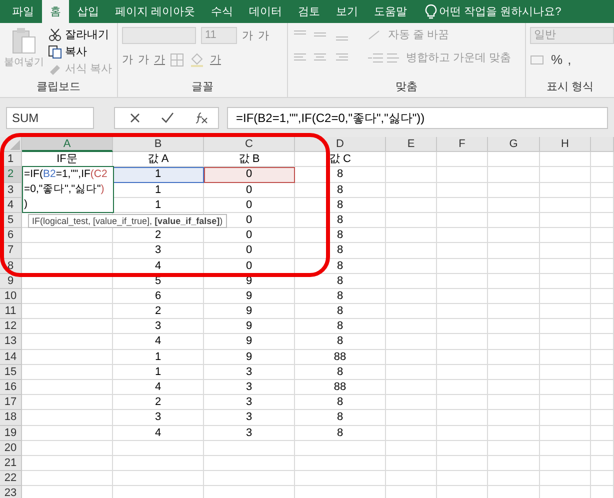 The width and height of the screenshot is (614, 498). What do you see at coordinates (158, 160) in the screenshot?
I see `table-cell: 값 A` at bounding box center [158, 160].